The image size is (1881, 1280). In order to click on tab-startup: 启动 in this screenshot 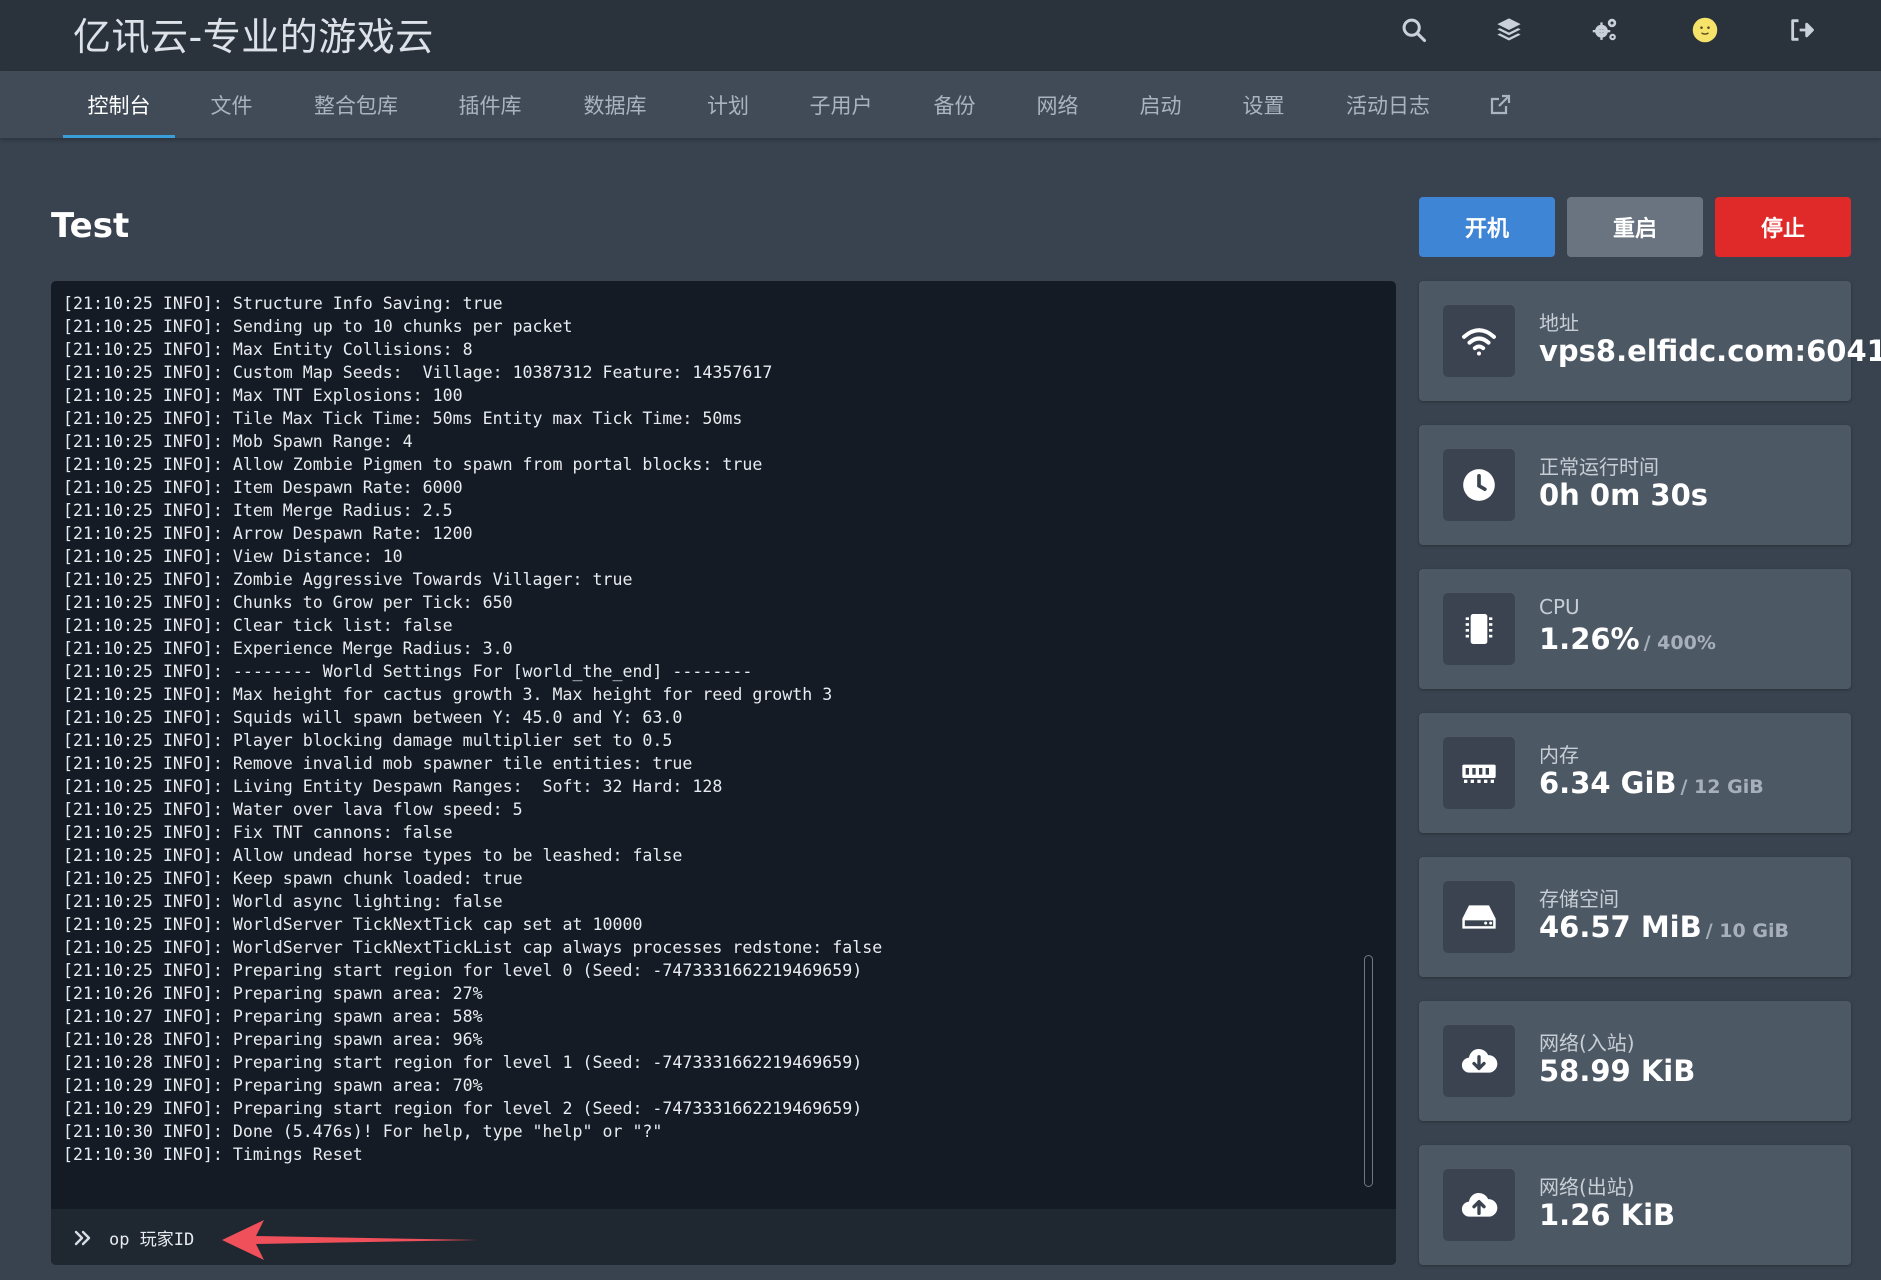, I will do `click(1160, 104)`.